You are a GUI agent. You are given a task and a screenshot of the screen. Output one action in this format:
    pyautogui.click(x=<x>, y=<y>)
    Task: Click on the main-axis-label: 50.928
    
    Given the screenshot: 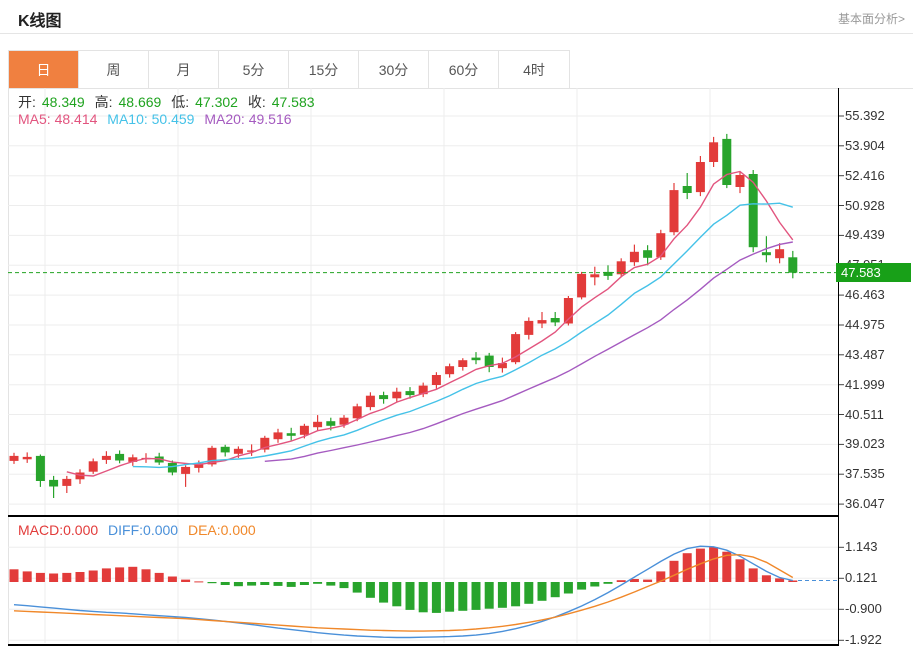 What is the action you would take?
    pyautogui.click(x=865, y=205)
    